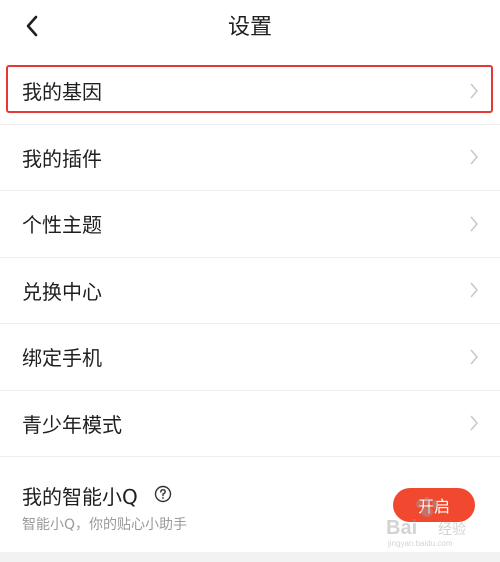 The height and width of the screenshot is (562, 500). Describe the element at coordinates (72, 424) in the screenshot. I see `settings-item-label: 青少年模式` at that location.